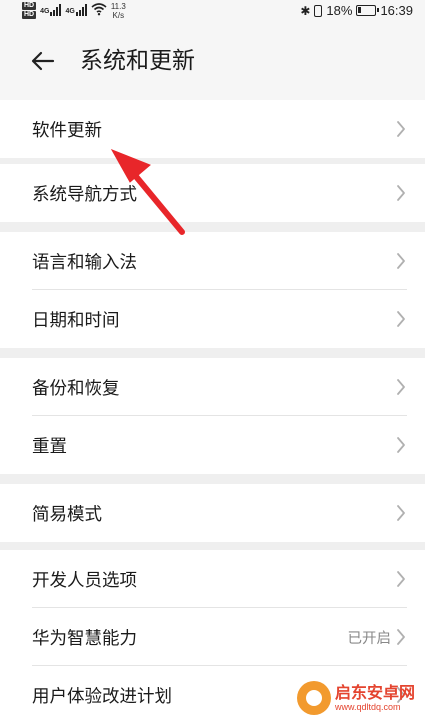 Image resolution: width=425 pixels, height=721 pixels. I want to click on watermark-title: 启东安卓网, so click(374, 692).